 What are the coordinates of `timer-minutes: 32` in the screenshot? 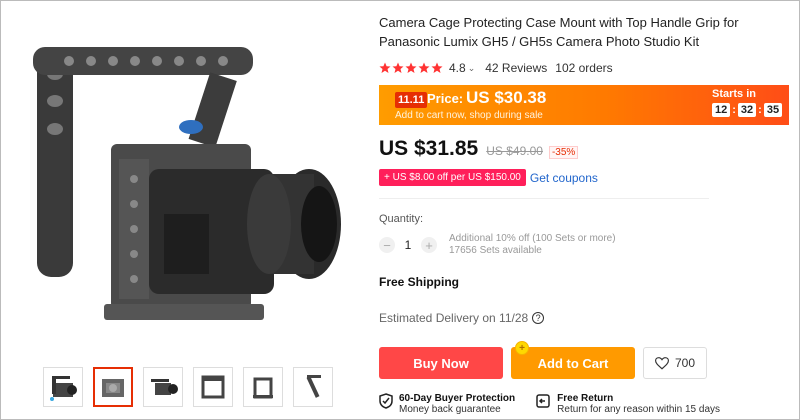 It's located at (747, 110).